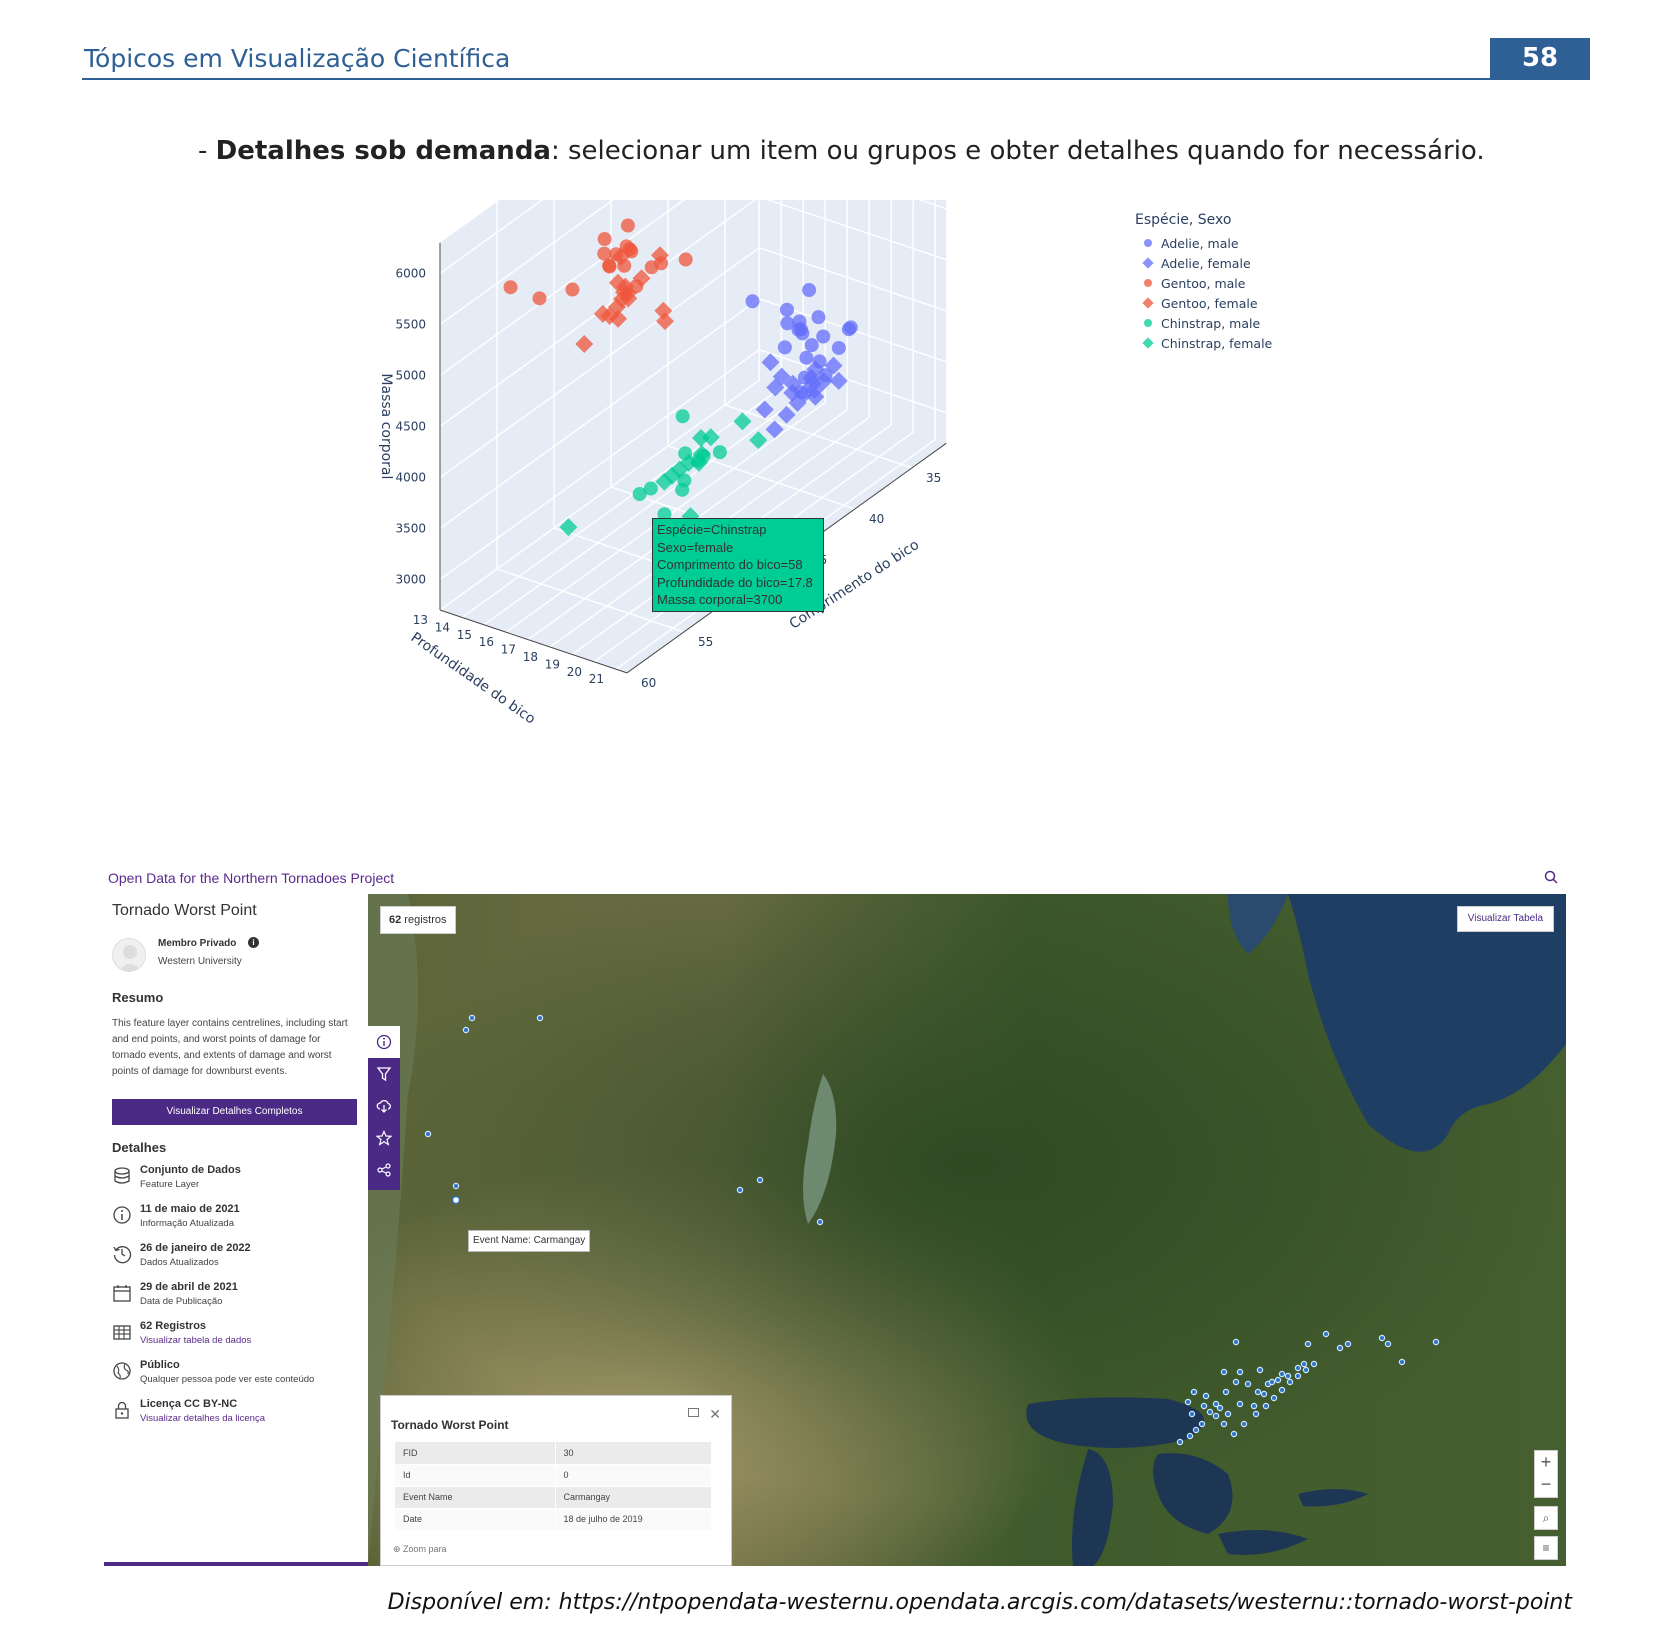  What do you see at coordinates (1203, 343) in the screenshot?
I see `legend-item: Chinstrap, female` at bounding box center [1203, 343].